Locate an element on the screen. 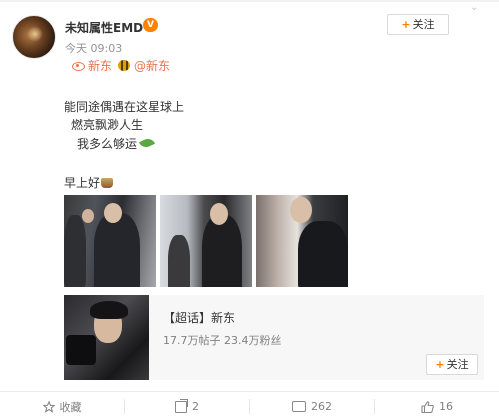 The image size is (499, 420). super-topic-title: 【超话】新东 is located at coordinates (199, 317).